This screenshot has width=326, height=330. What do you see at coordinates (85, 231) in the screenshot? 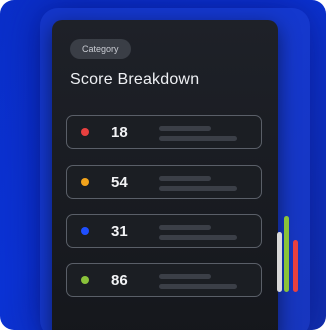
I see `blue-dot-icon` at bounding box center [85, 231].